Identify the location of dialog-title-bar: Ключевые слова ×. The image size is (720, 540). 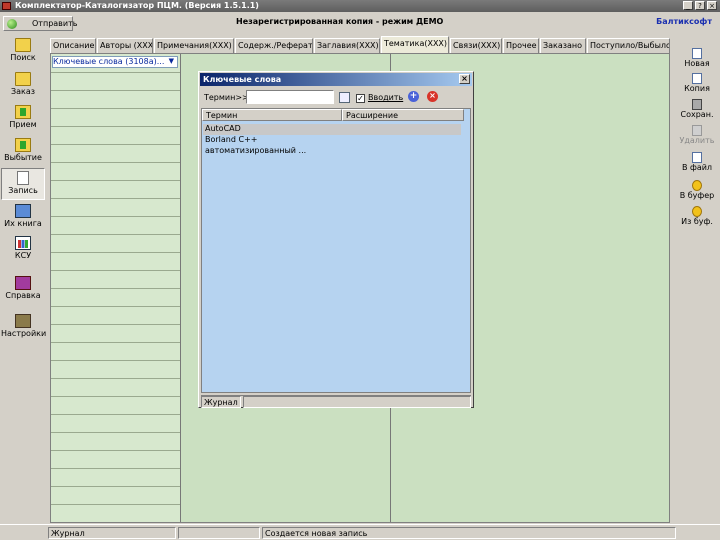
(336, 79).